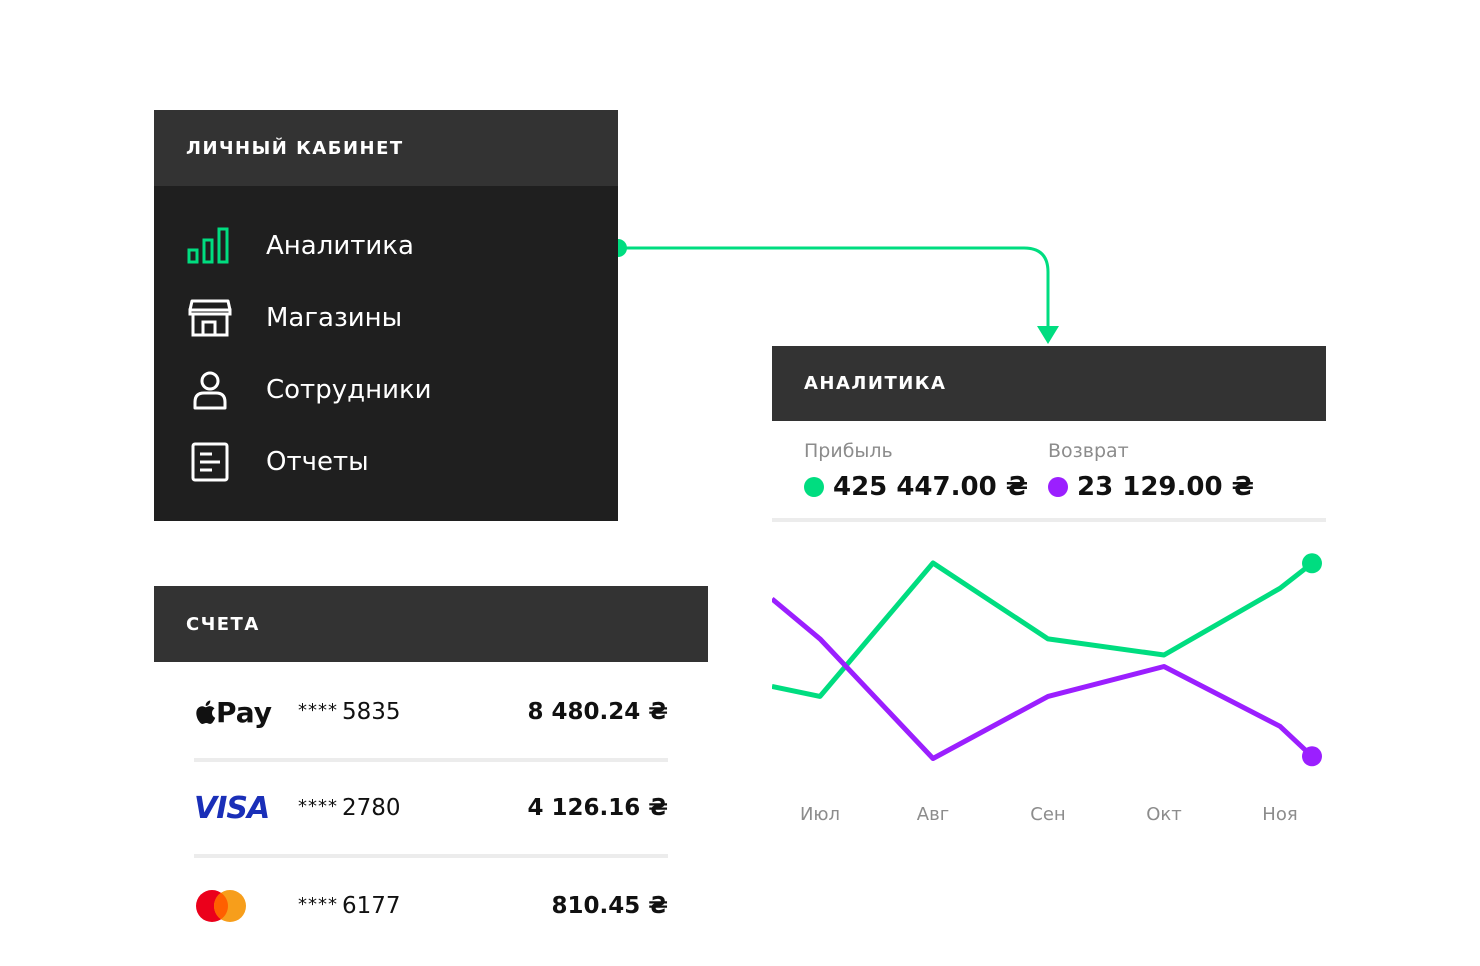 This screenshot has width=1480, height=966. Describe the element at coordinates (431, 712) in the screenshot. I see `account-row-applepay: Pay **** 5835 8 480.24 ₴` at that location.